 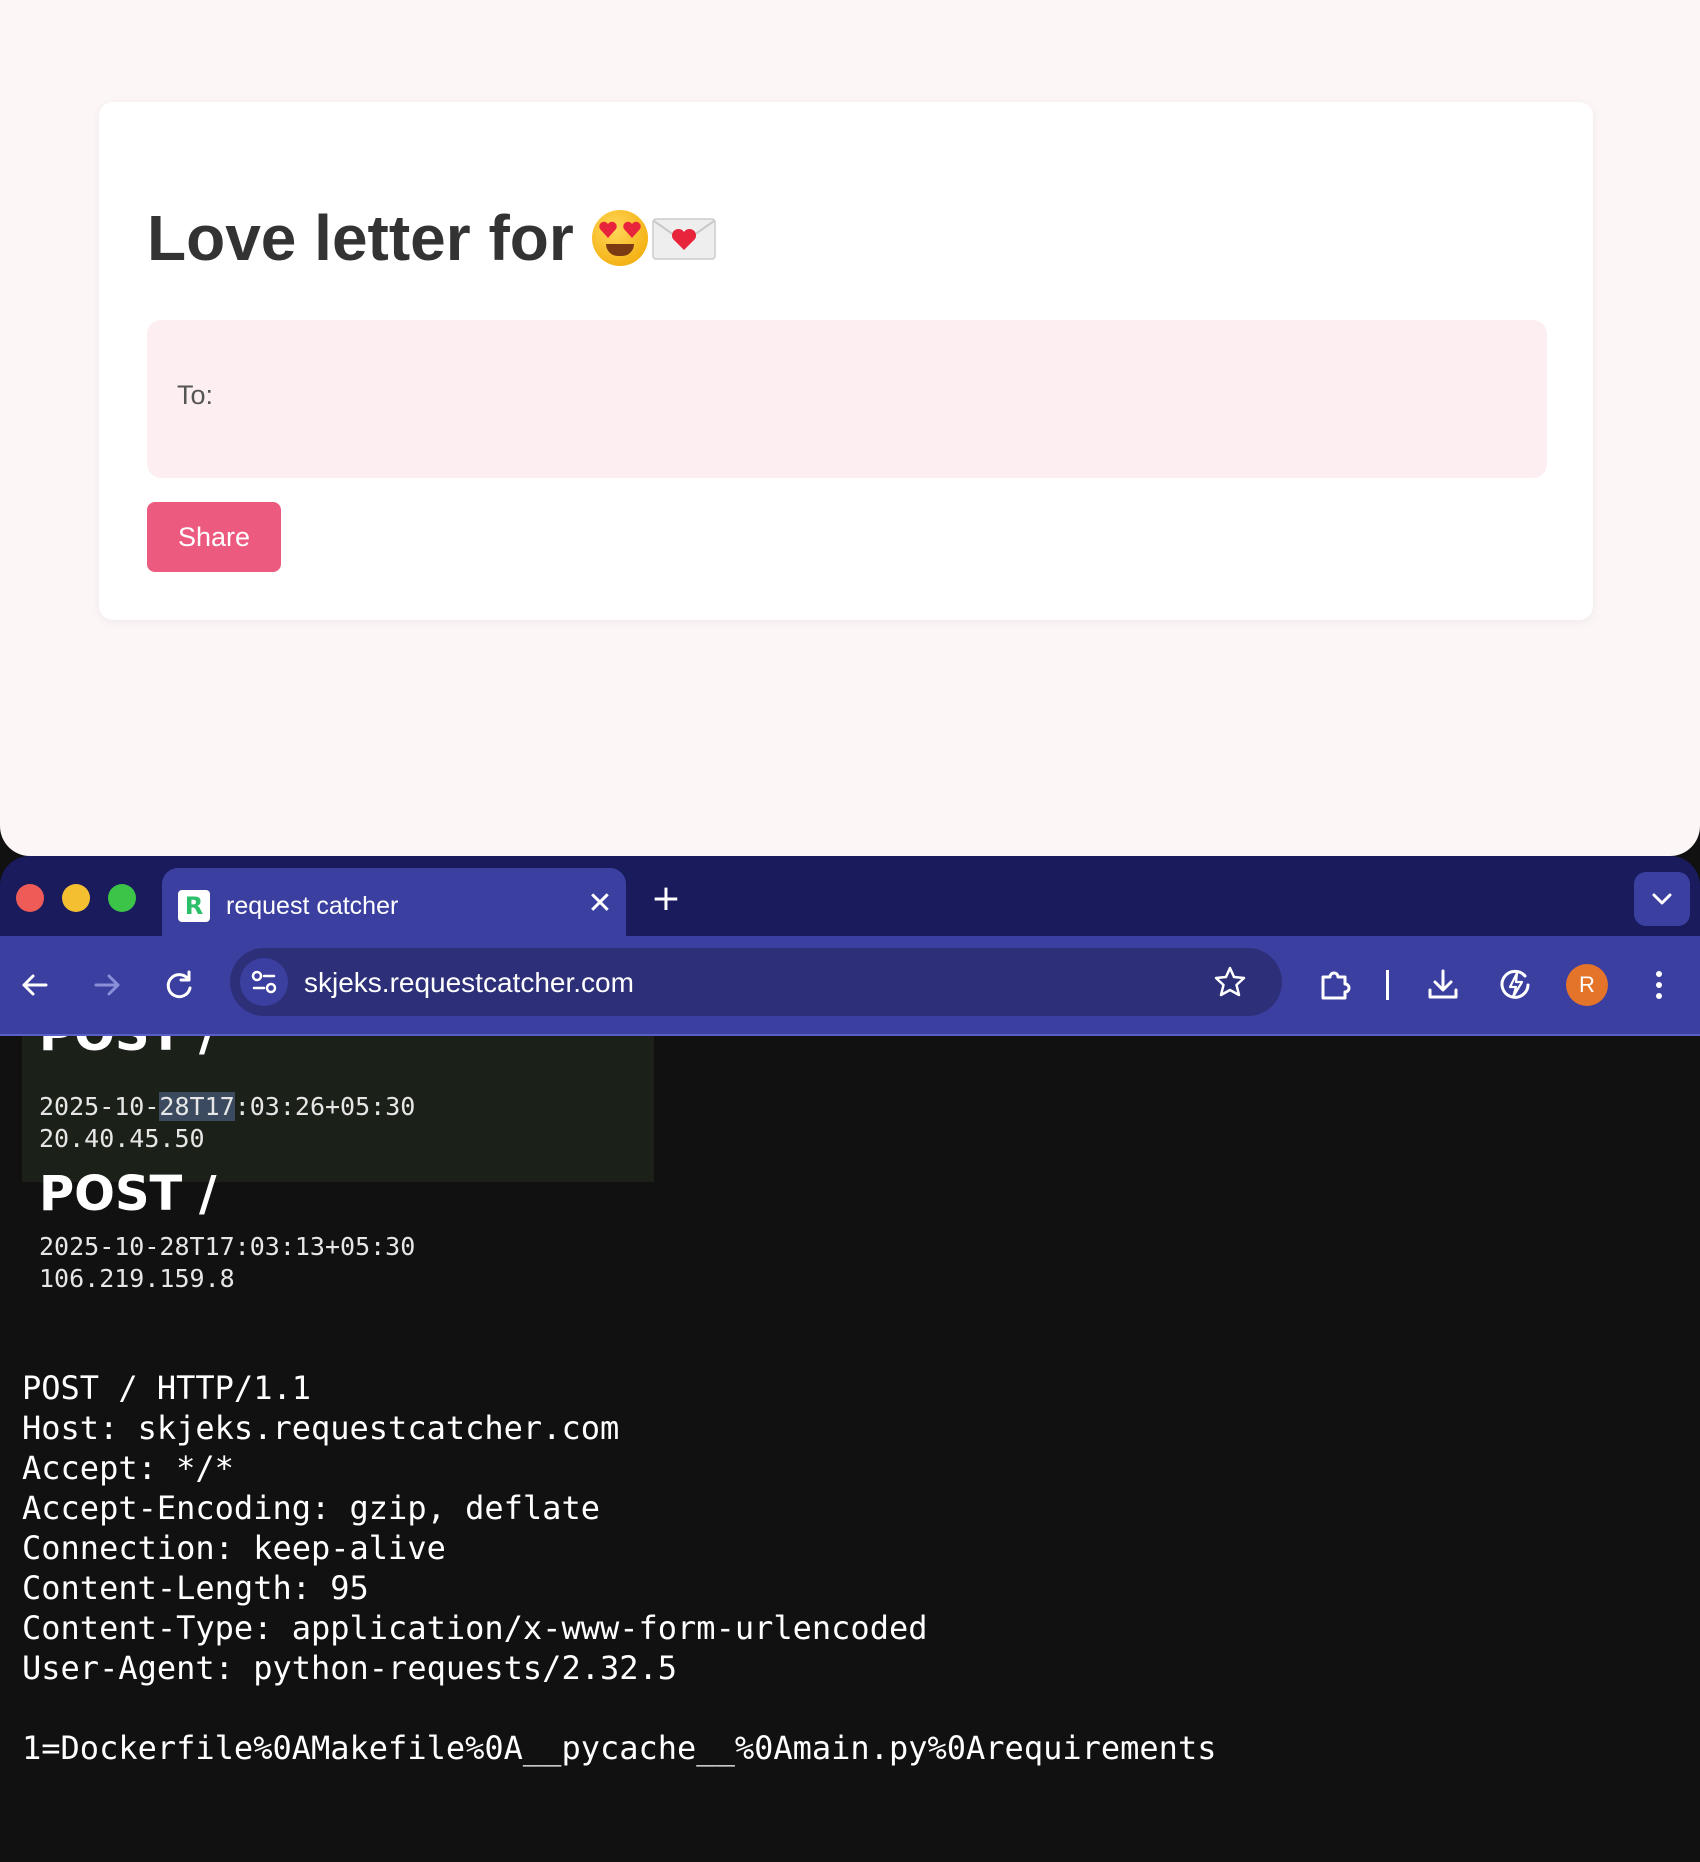 I want to click on url-text: skjeks.requestcatcher.com, so click(x=469, y=982).